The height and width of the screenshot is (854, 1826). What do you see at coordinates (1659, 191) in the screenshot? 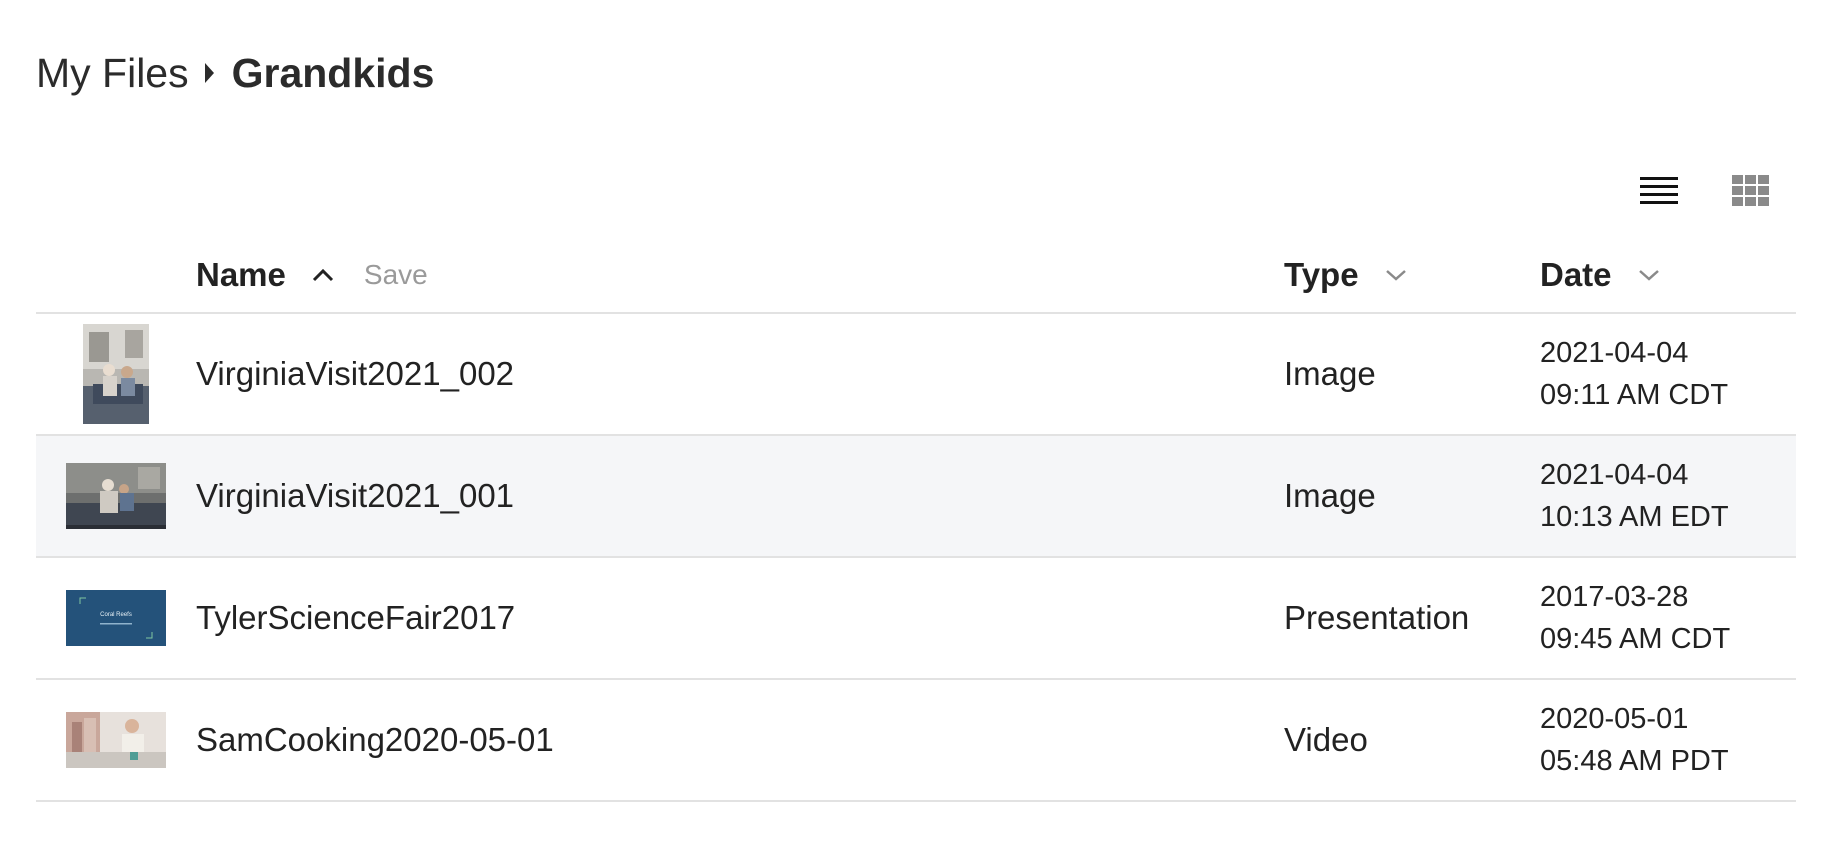
I see `list-view-icon` at bounding box center [1659, 191].